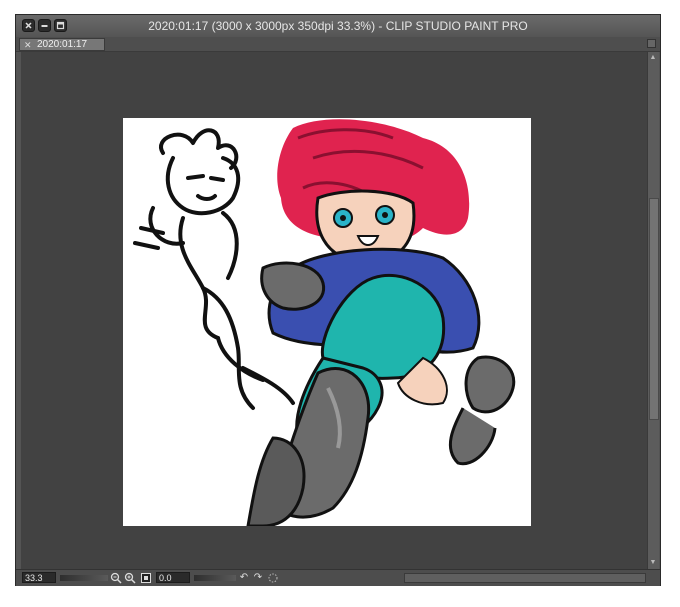 The image size is (680, 607). What do you see at coordinates (116, 578) in the screenshot?
I see `zoom-out-icon` at bounding box center [116, 578].